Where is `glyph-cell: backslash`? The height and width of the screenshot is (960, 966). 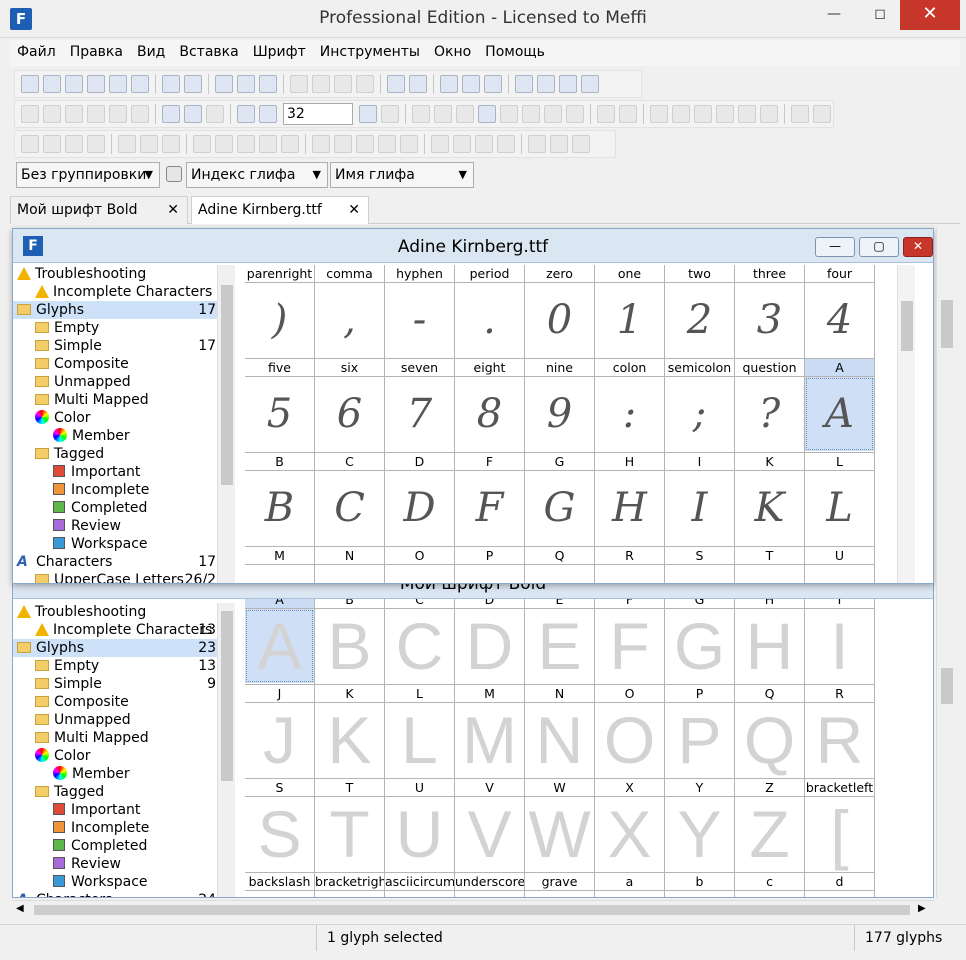
glyph-cell: backslash is located at coordinates (280, 885).